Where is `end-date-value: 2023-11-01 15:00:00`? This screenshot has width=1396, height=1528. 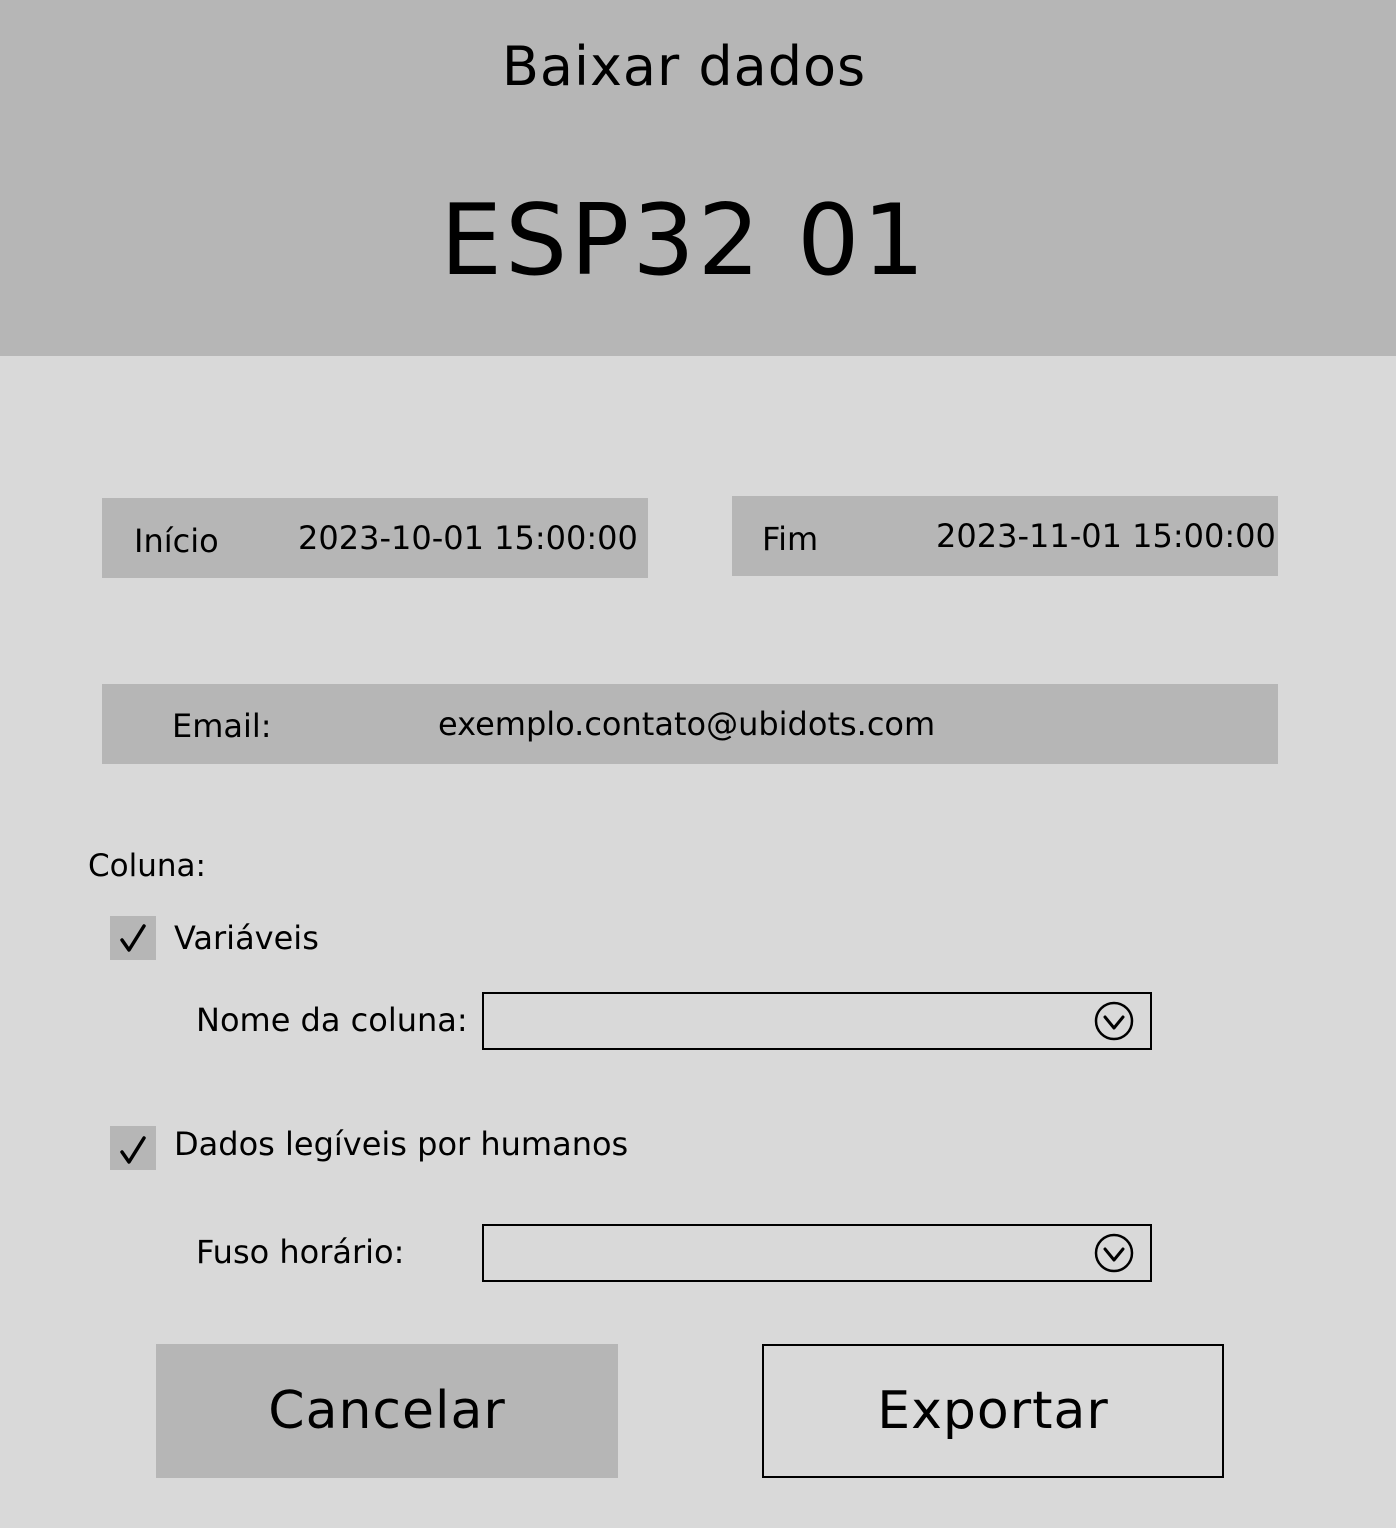 end-date-value: 2023-11-01 15:00:00 is located at coordinates (1106, 536).